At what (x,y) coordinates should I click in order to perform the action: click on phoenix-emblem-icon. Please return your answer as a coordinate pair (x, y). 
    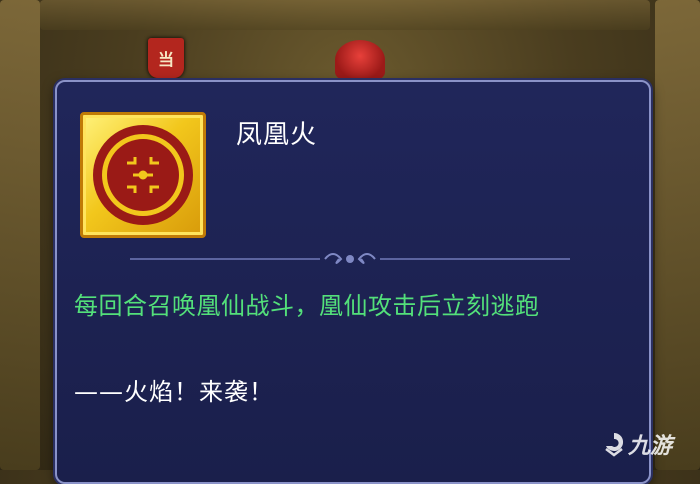
    Looking at the image, I should click on (143, 175).